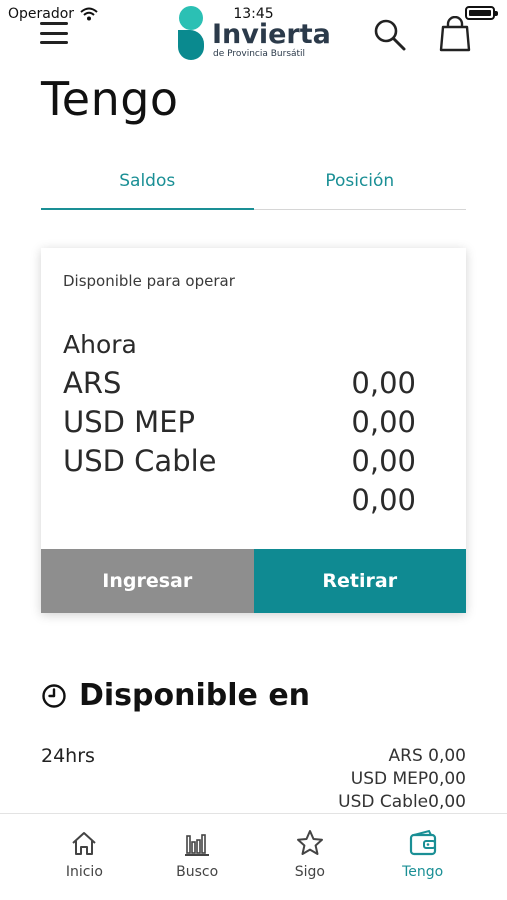 Image resolution: width=507 pixels, height=900 pixels. I want to click on nav-item-busco: Busco, so click(197, 857).